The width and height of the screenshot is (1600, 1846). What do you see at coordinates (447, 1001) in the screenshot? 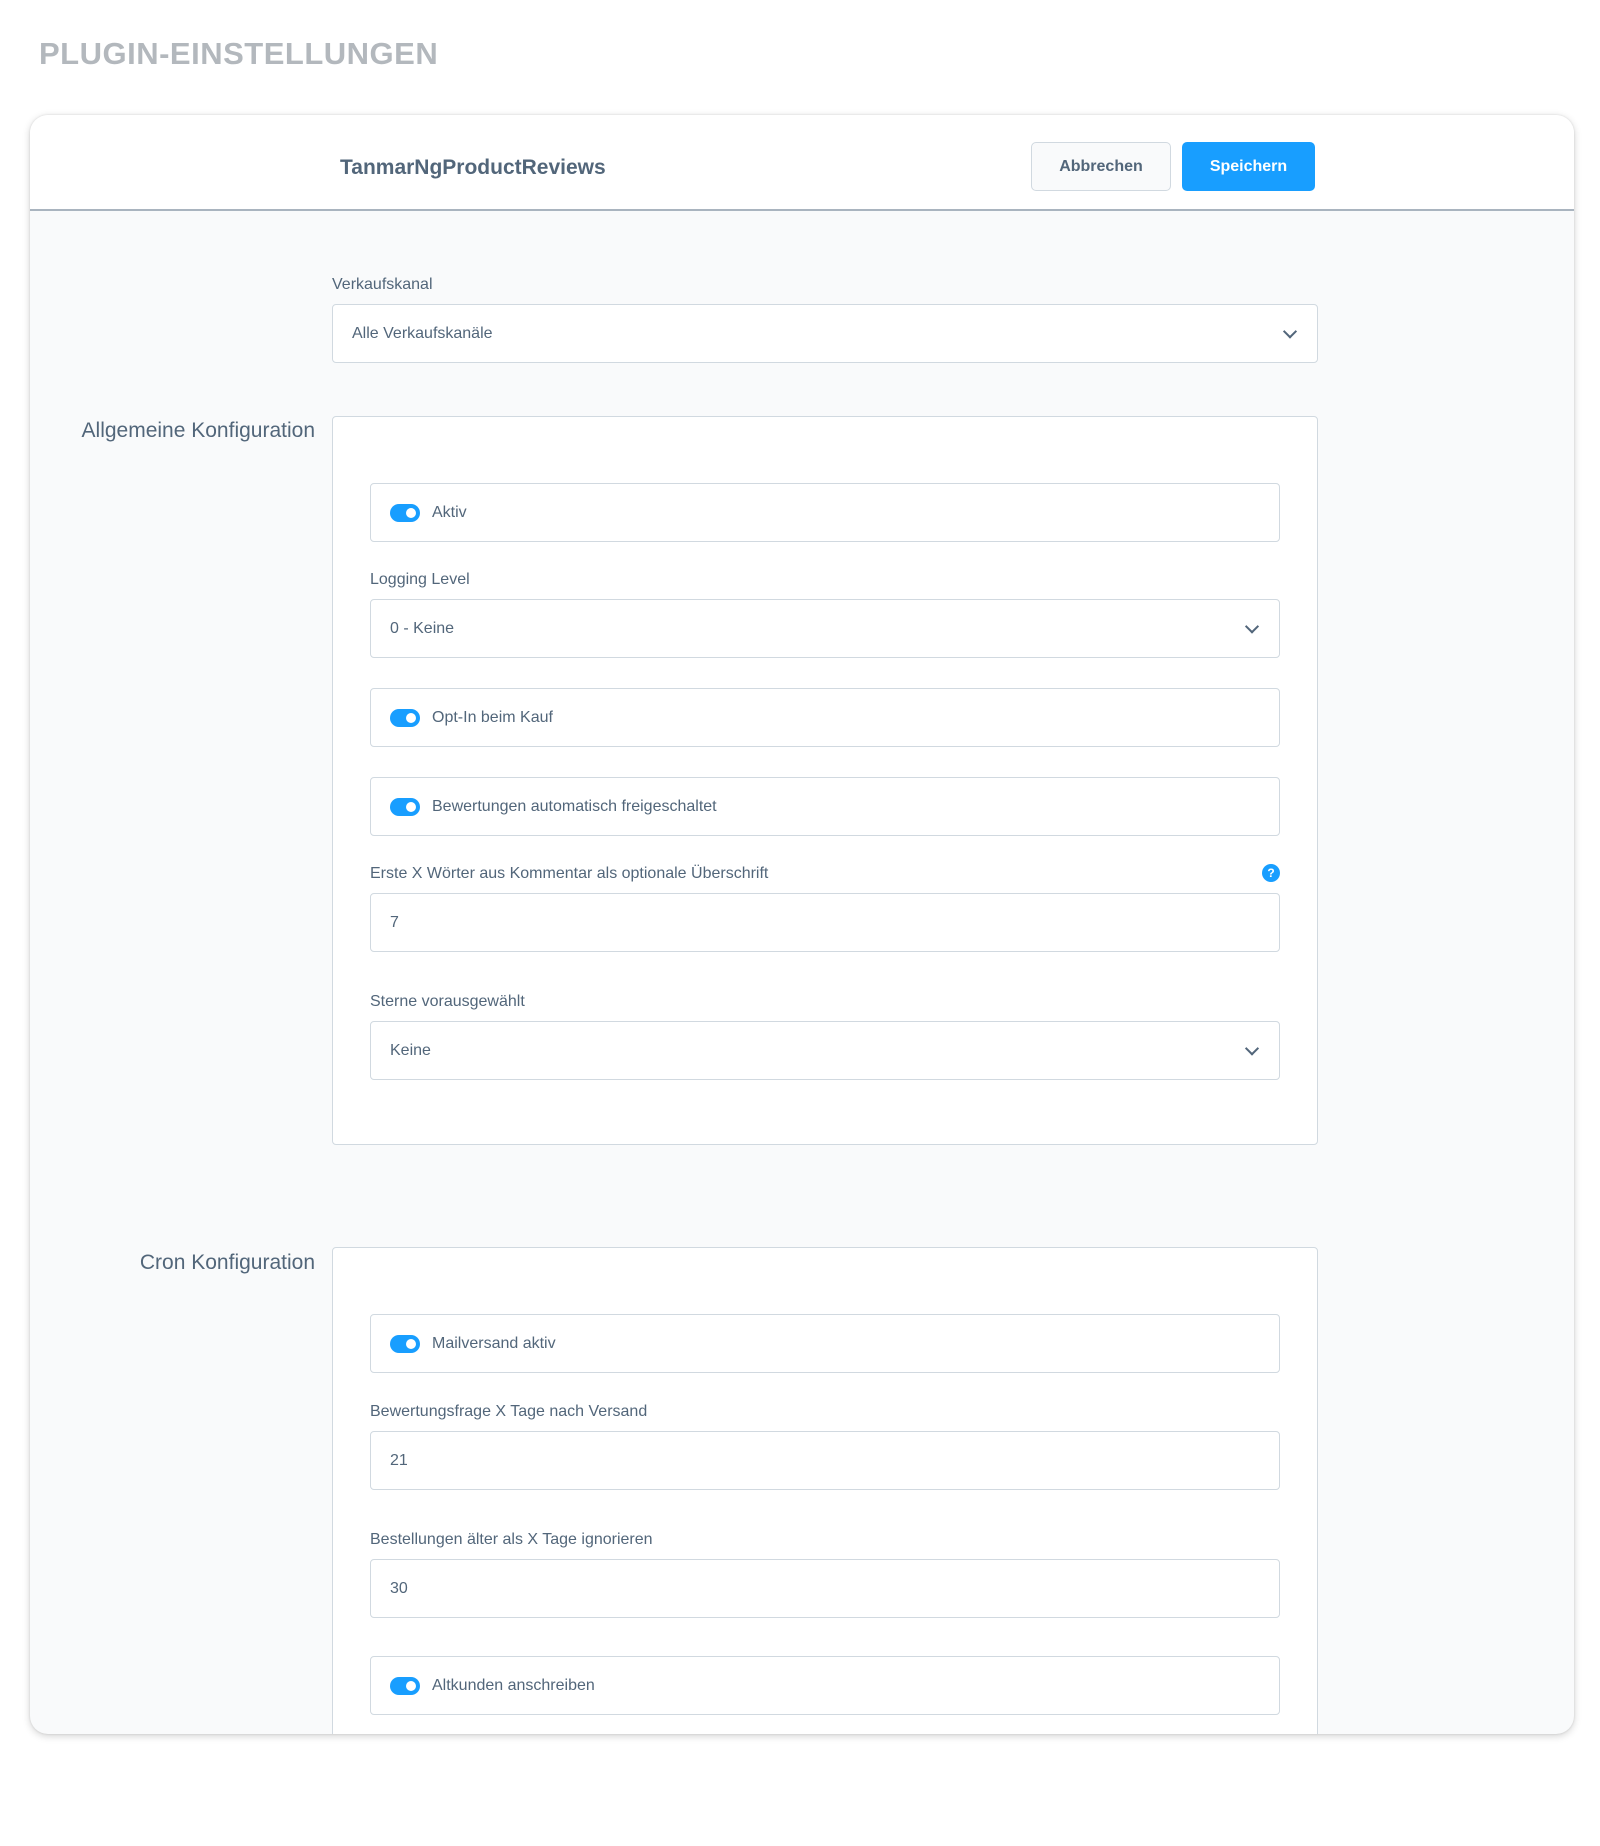
I see `stars-preselected-label: Sterne vorausgewählt` at bounding box center [447, 1001].